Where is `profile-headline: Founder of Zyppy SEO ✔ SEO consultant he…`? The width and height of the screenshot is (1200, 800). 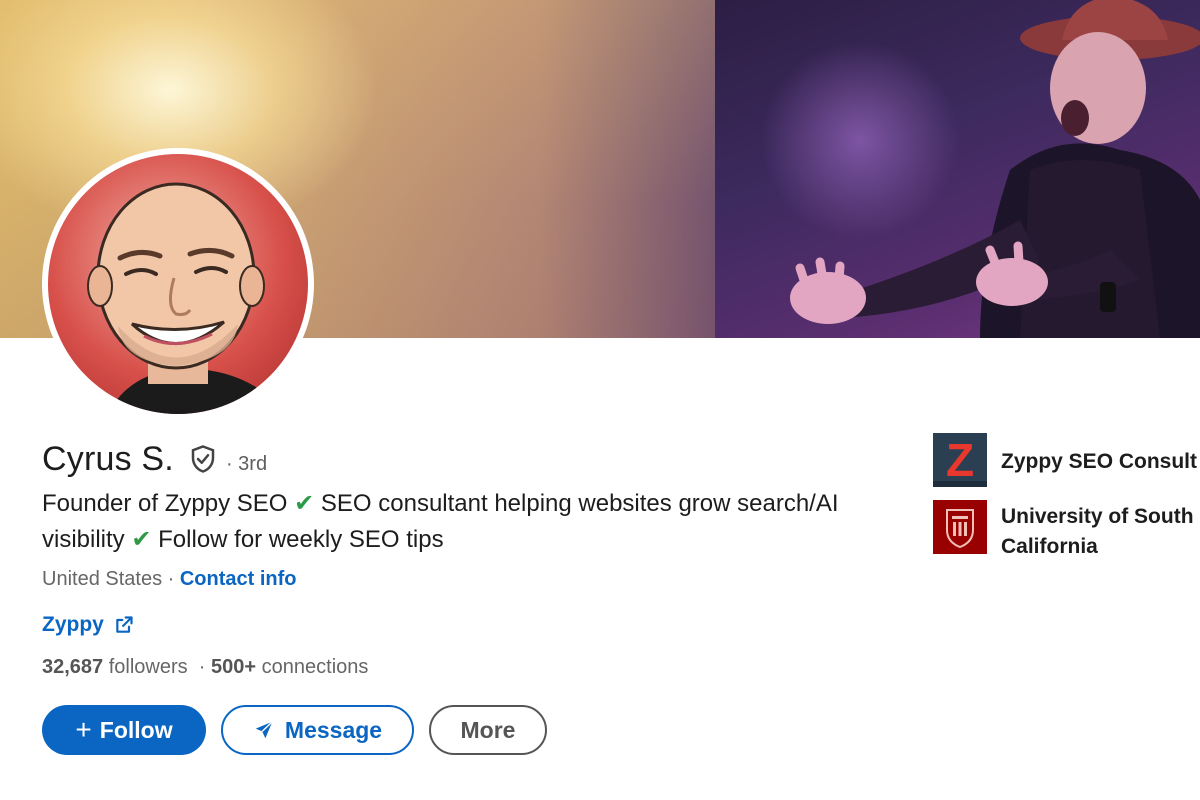 profile-headline: Founder of Zyppy SEO ✔ SEO consultant he… is located at coordinates (452, 522).